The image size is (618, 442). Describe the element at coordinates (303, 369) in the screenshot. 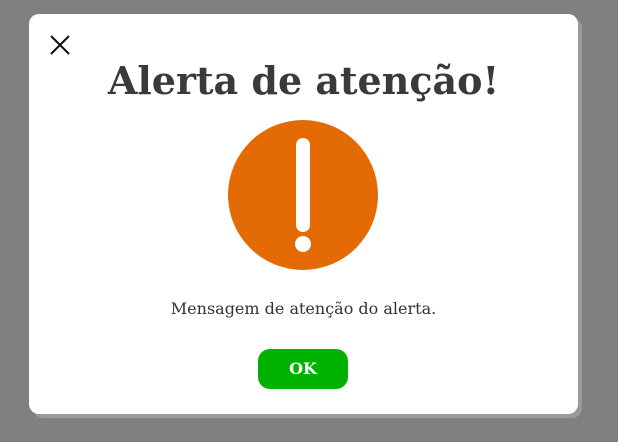

I see `ok-button: OK` at that location.